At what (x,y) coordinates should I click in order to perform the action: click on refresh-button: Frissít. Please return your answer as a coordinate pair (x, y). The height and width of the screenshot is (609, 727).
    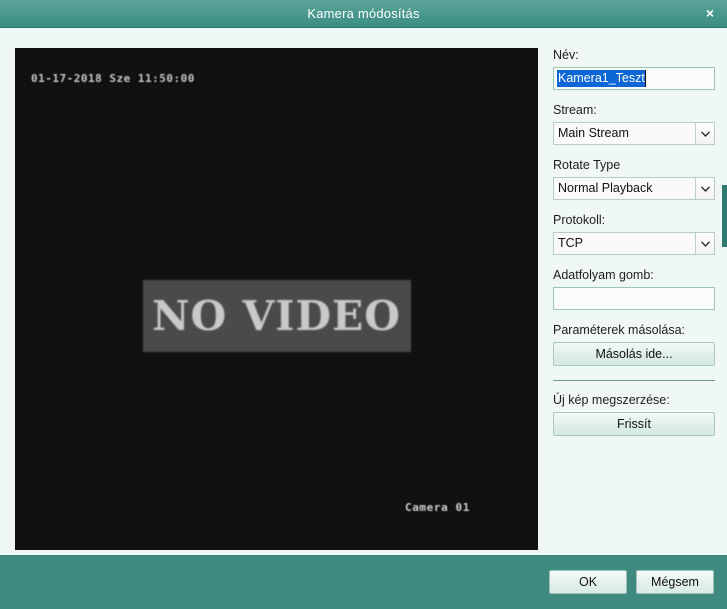
    Looking at the image, I should click on (634, 424).